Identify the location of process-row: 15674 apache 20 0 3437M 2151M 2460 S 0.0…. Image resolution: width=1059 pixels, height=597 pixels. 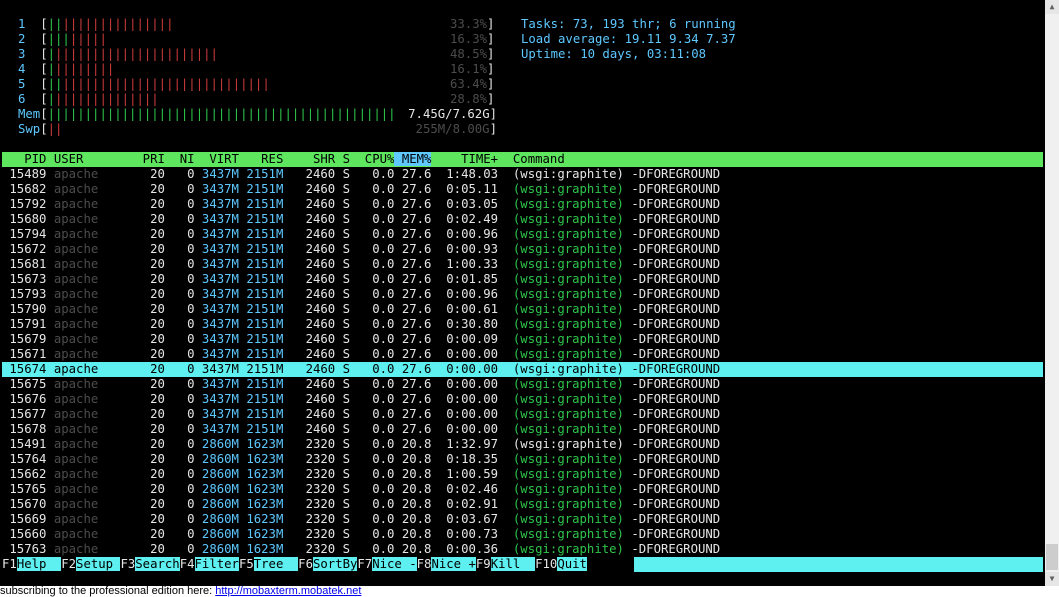
(522, 369).